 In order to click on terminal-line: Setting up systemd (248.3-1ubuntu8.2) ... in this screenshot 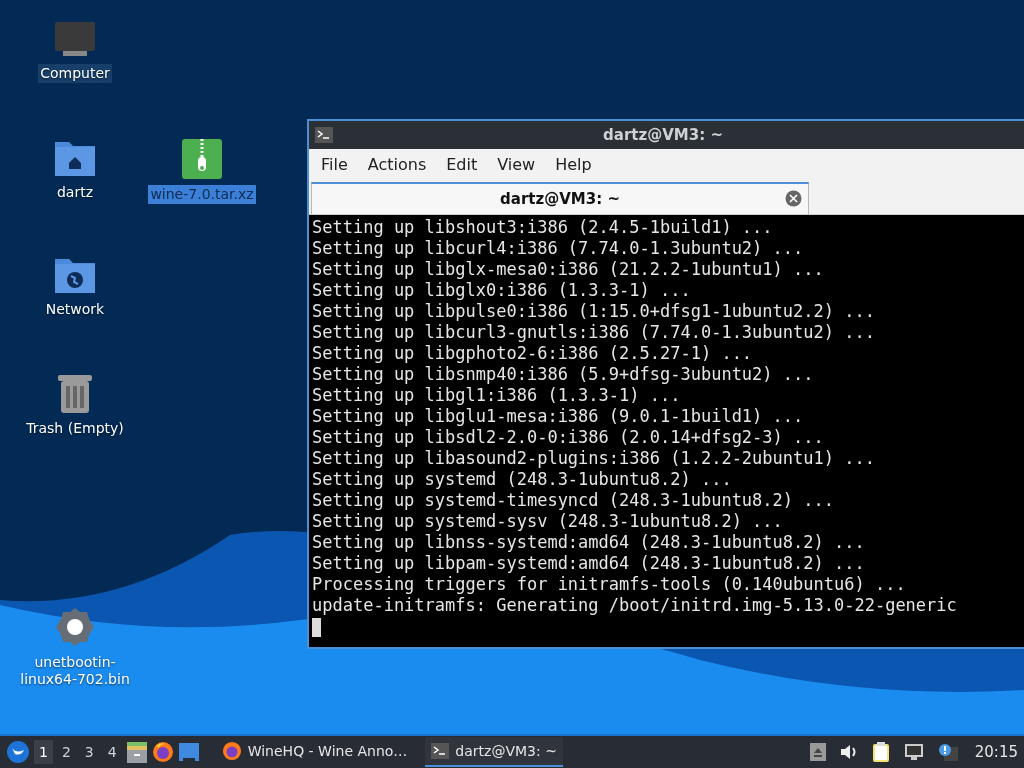, I will do `click(522, 479)`.